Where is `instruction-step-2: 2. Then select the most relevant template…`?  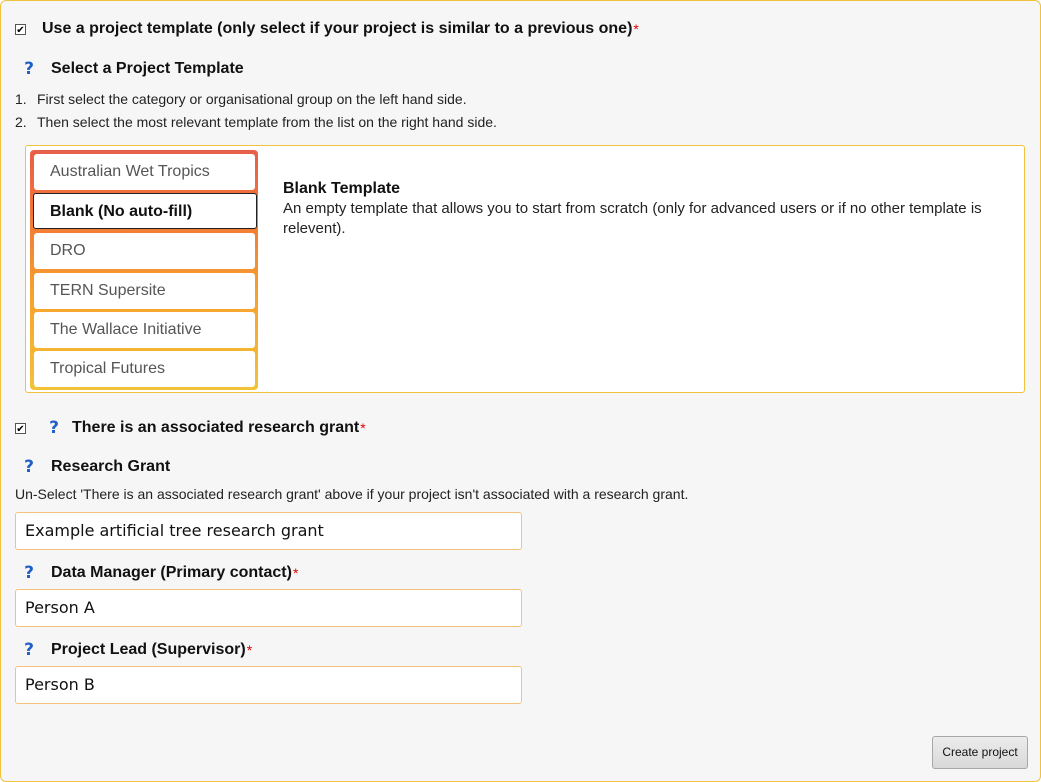 instruction-step-2: 2. Then select the most relevant template… is located at coordinates (256, 122).